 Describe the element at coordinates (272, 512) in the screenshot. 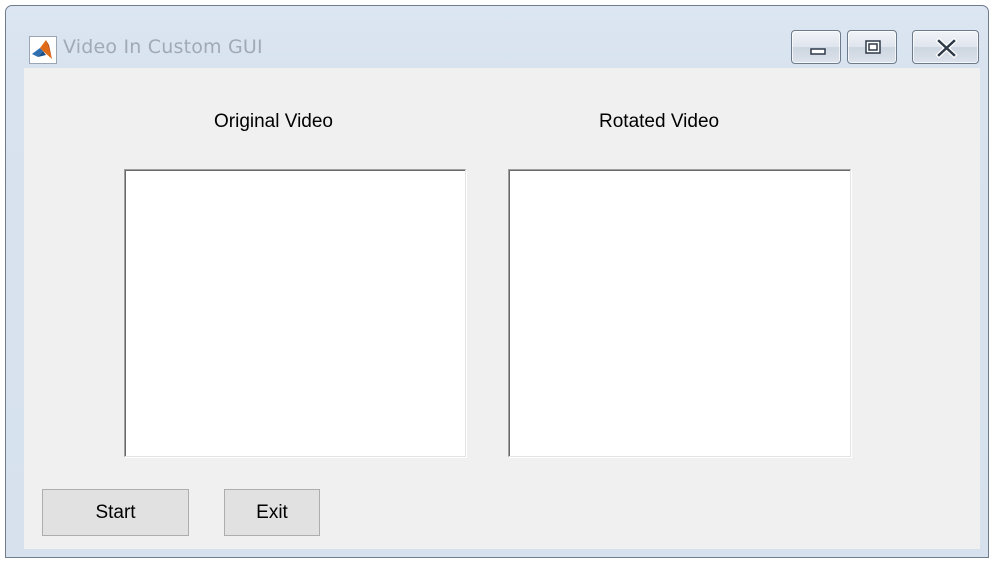

I see `exit-button: Exit` at that location.